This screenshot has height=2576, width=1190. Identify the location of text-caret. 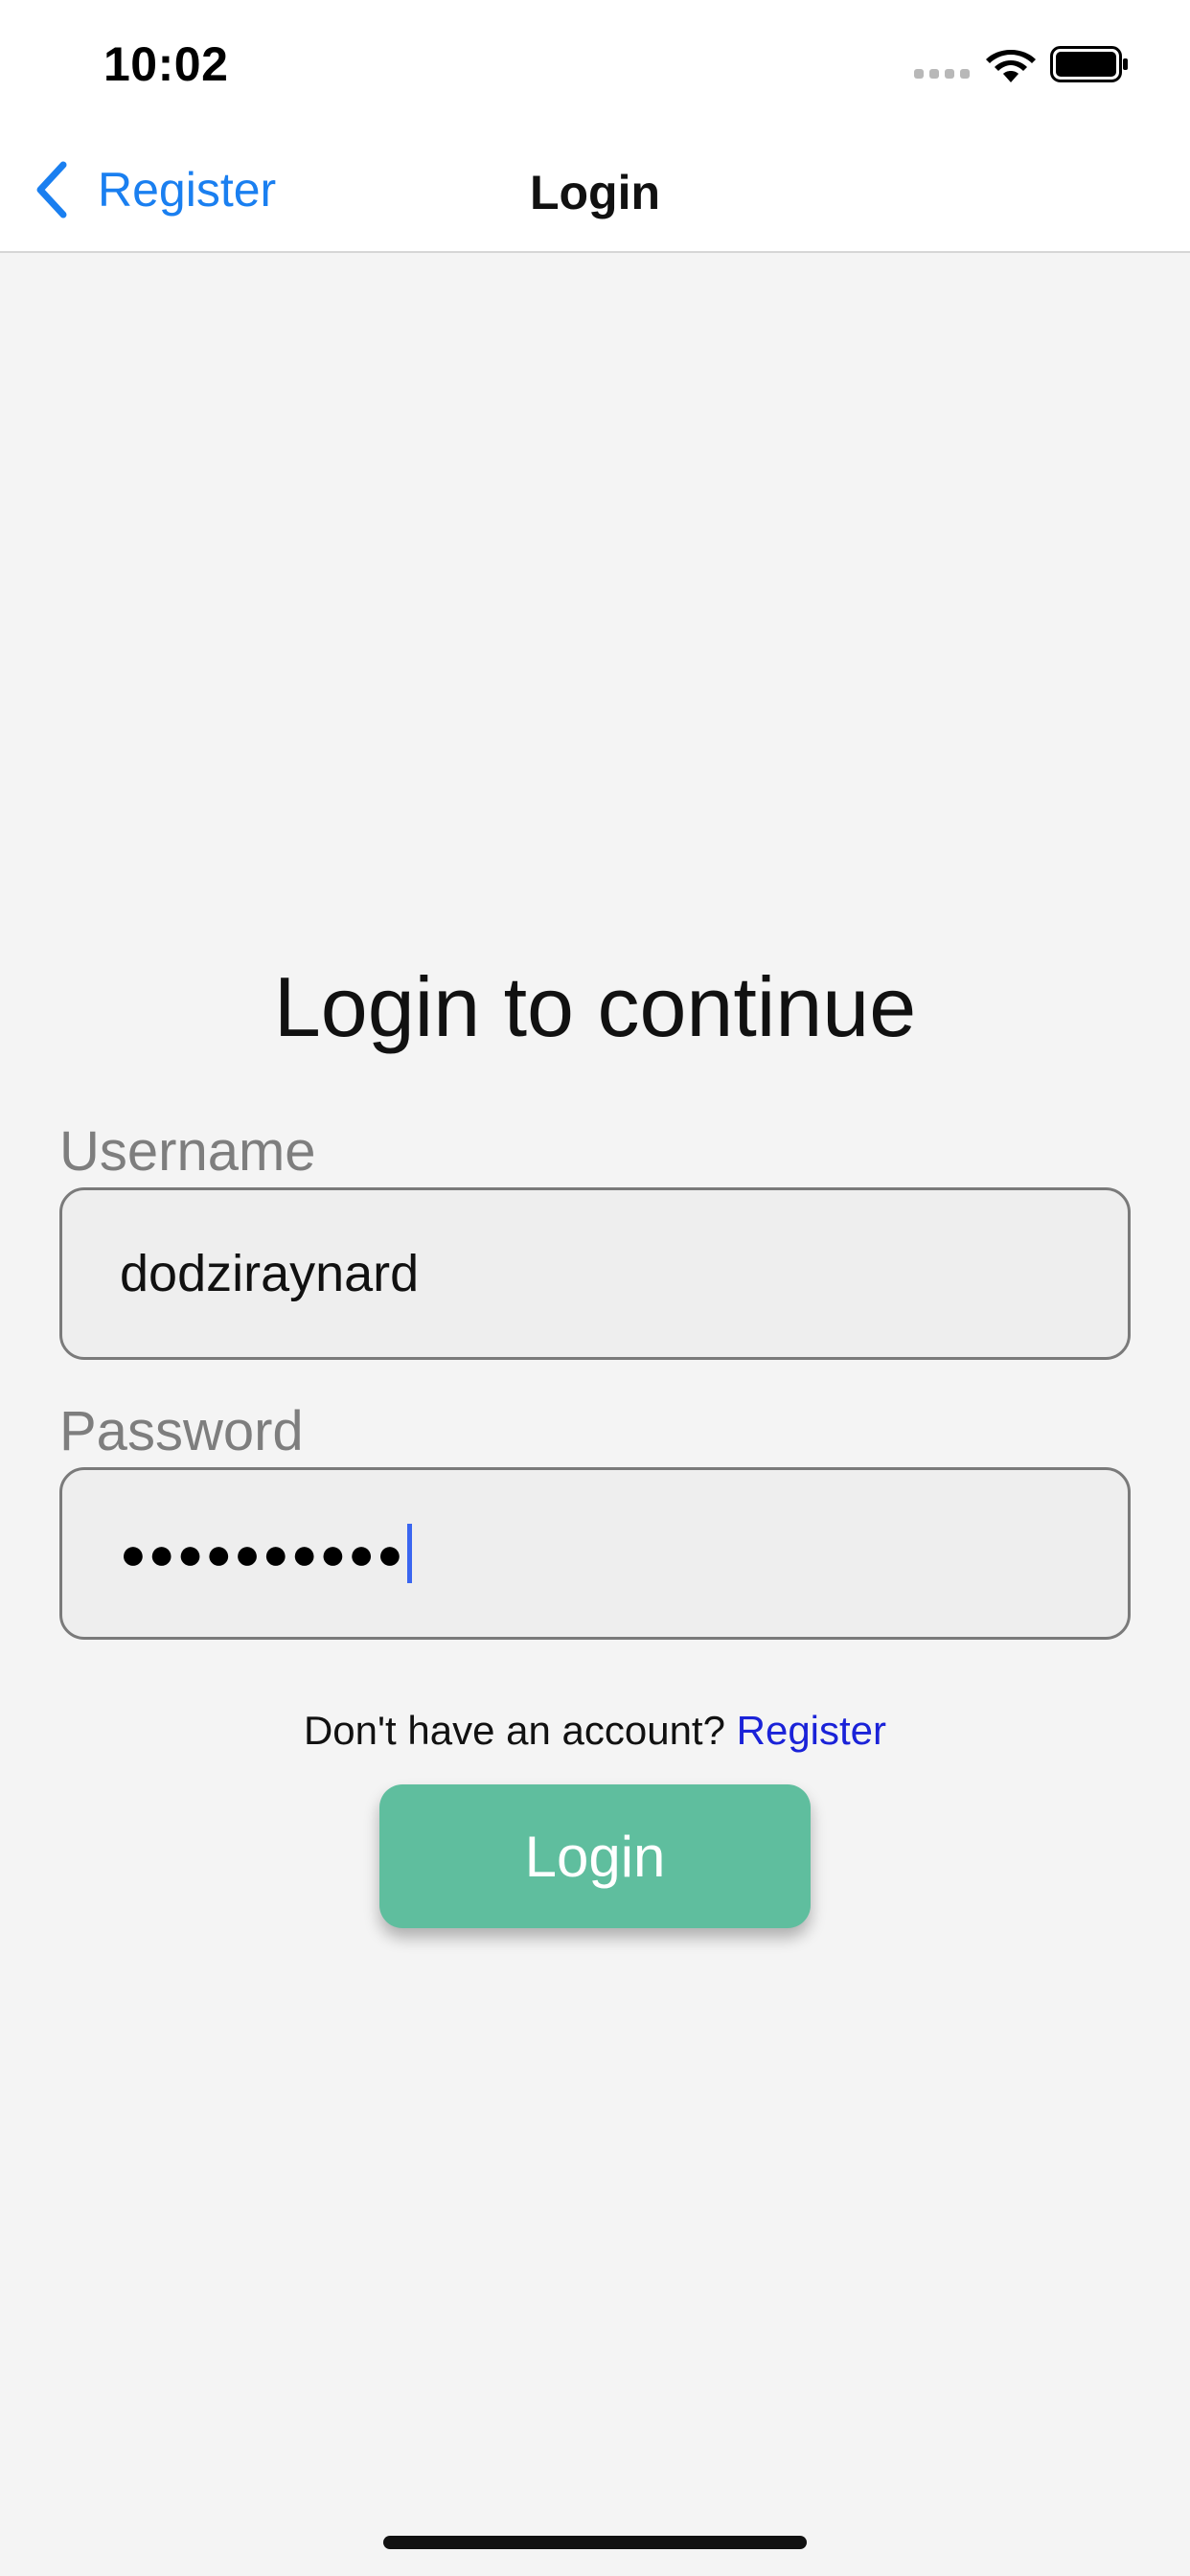
(409, 1553).